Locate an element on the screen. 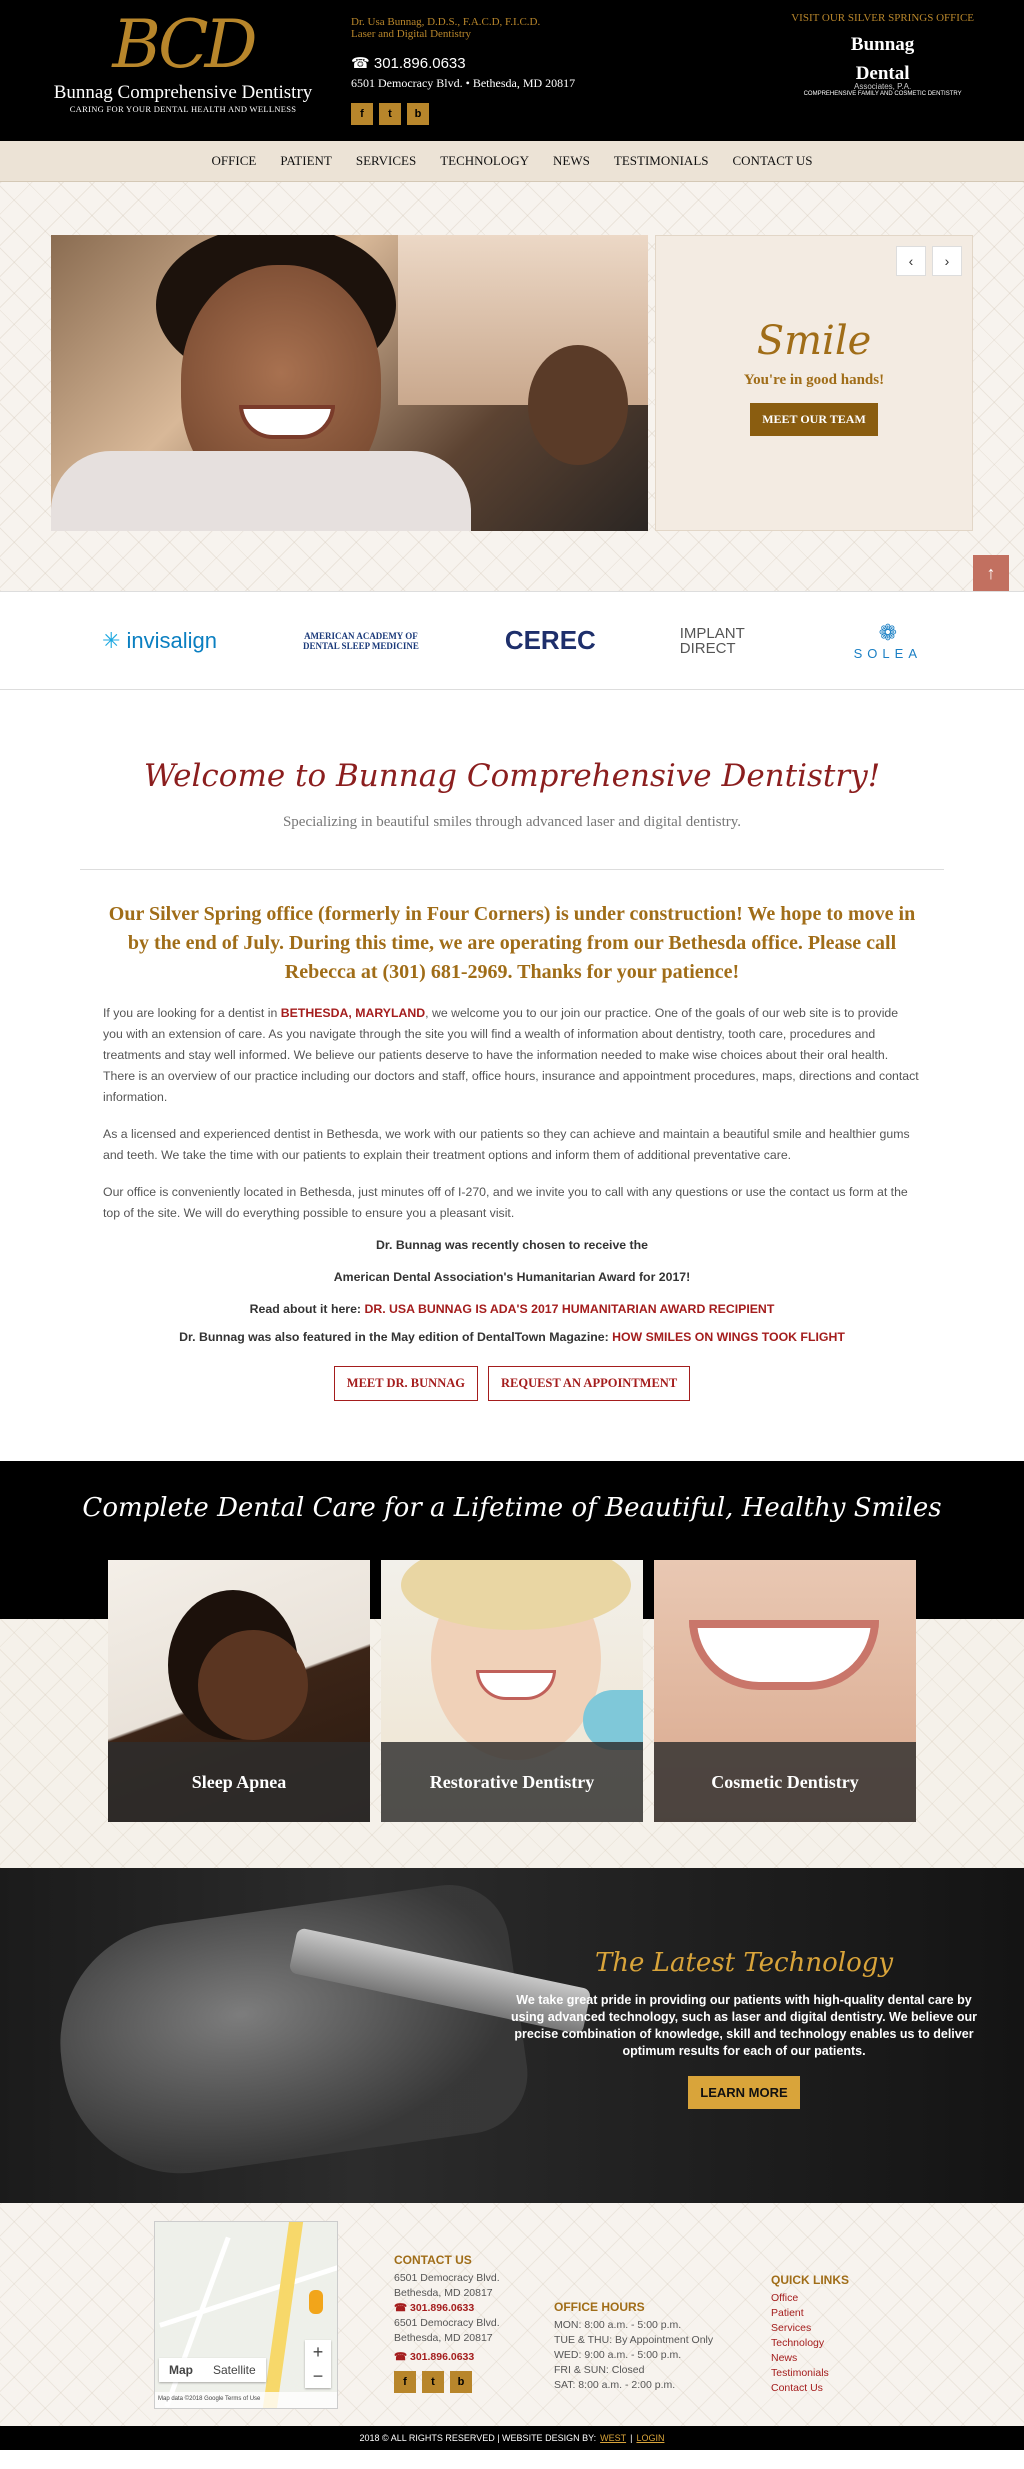 This screenshot has height=2469, width=1024. meet-dr-bunnag-button: MEET DR. BUNNAG is located at coordinates (405, 1383).